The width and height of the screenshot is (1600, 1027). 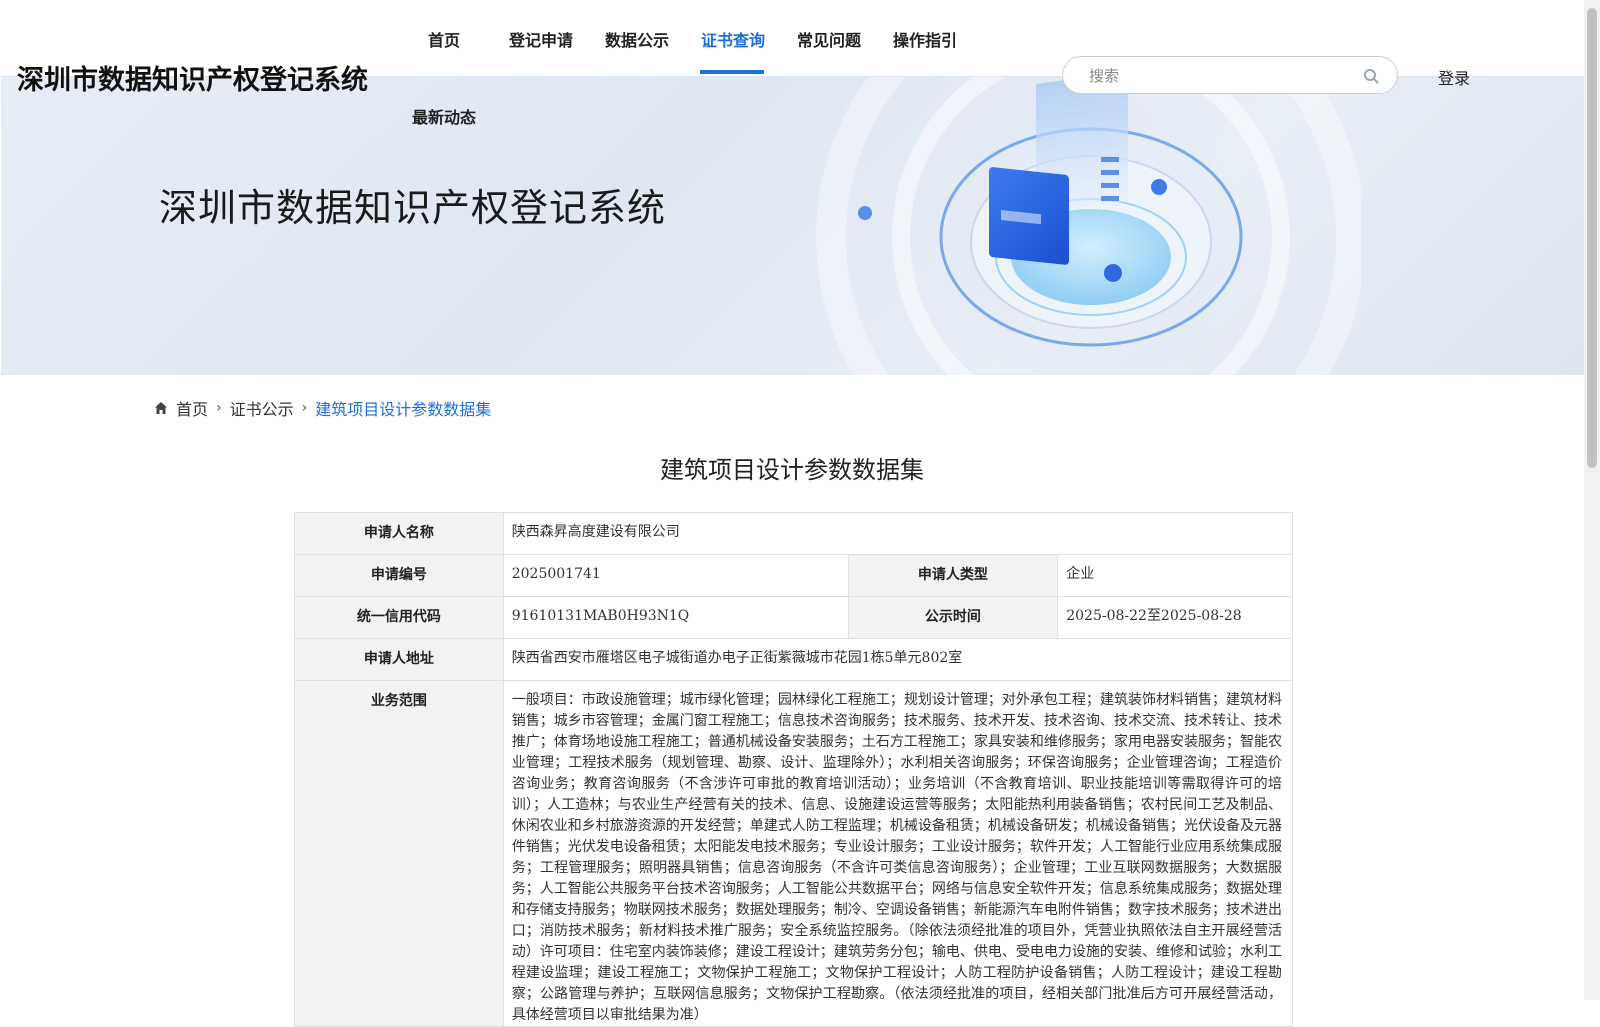 I want to click on table-row: 申请编号 2025001741 申请人类型 企业, so click(x=793, y=575).